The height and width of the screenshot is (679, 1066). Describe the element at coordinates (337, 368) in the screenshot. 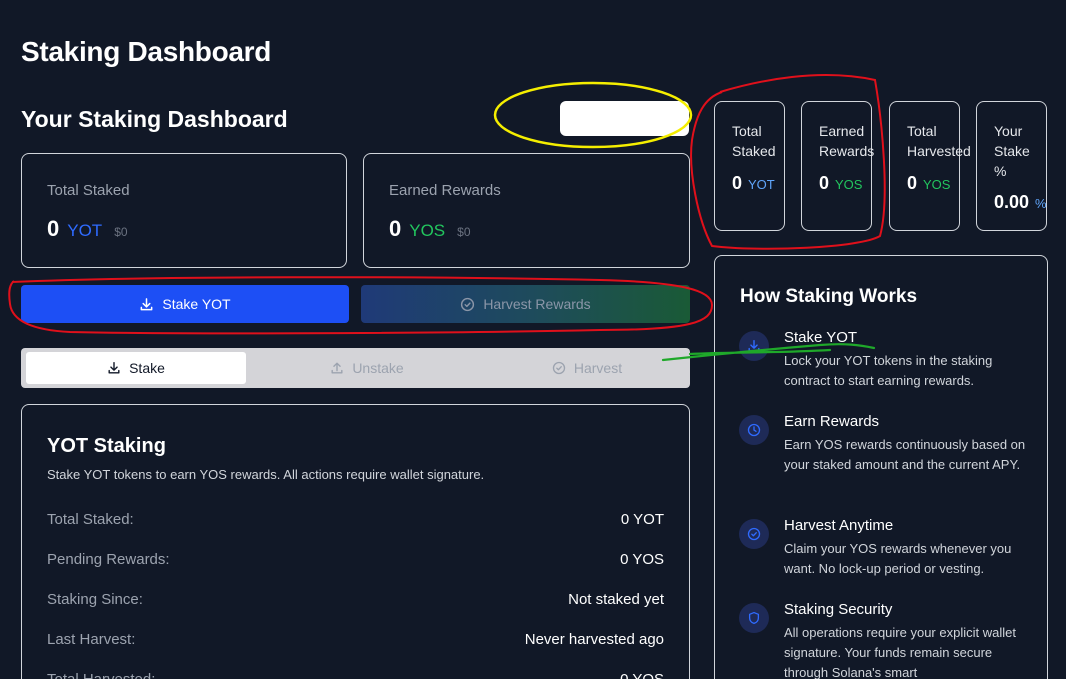

I see `upload-icon` at that location.